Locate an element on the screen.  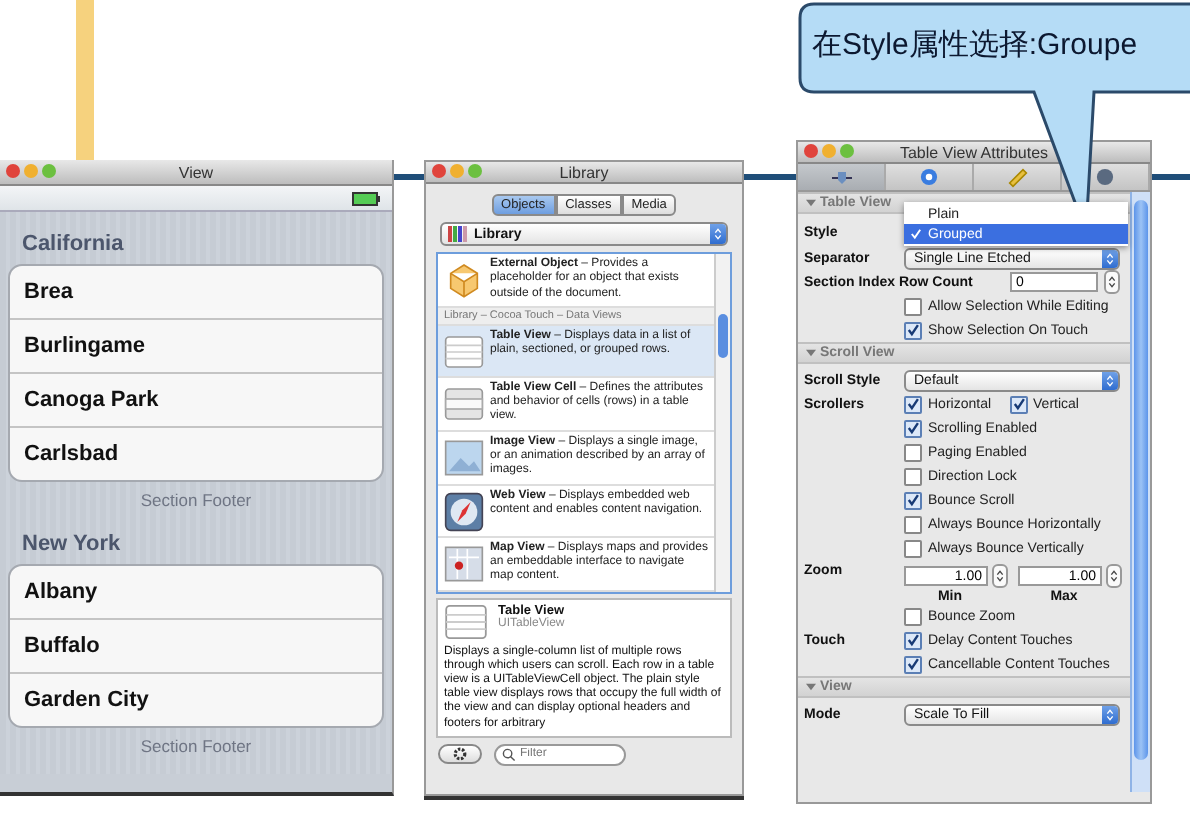
connections-icon is located at coordinates (1105, 177).